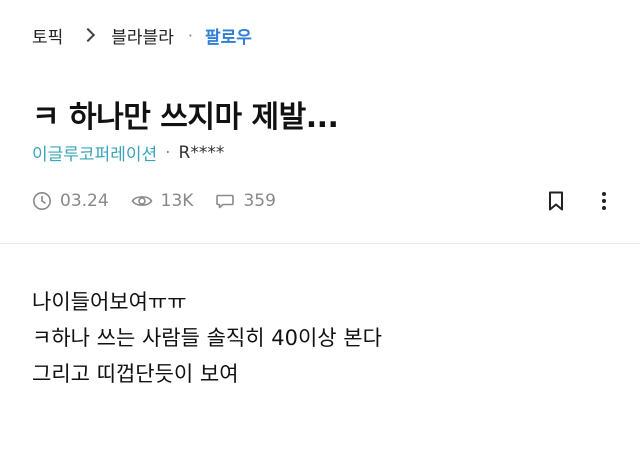 This screenshot has height=459, width=640. I want to click on post-body-line: ㅋ하나 쓰는 사람들 솔직히 40이상 본다, so click(207, 338).